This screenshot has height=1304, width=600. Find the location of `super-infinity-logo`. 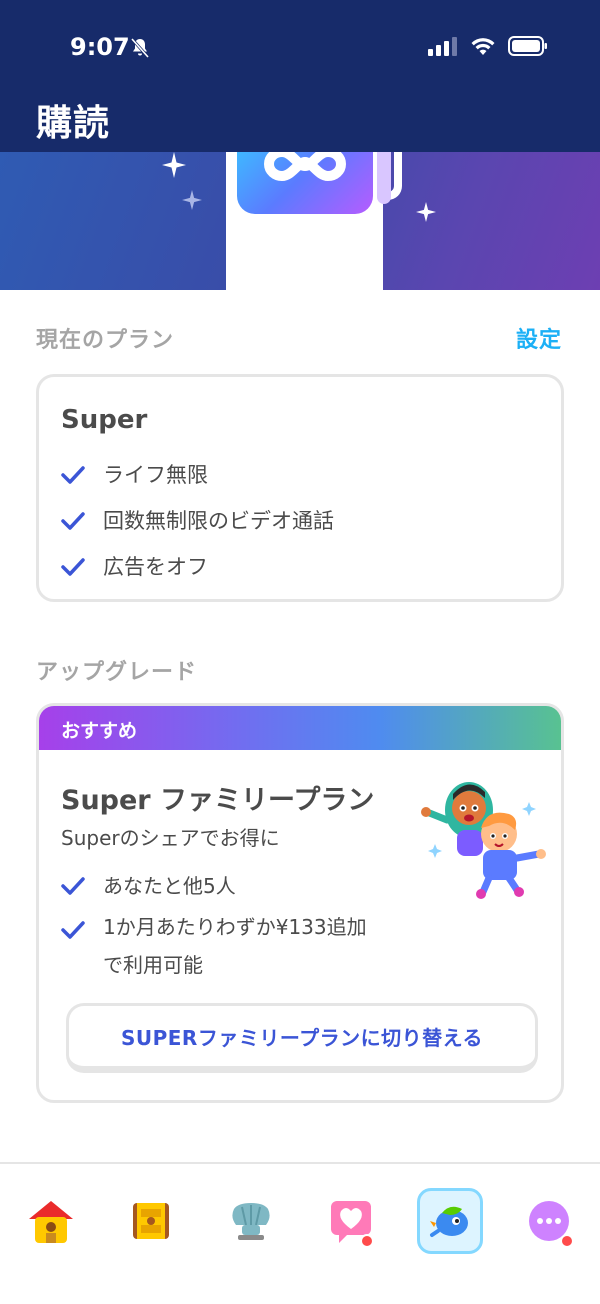

super-infinity-logo is located at coordinates (305, 183).